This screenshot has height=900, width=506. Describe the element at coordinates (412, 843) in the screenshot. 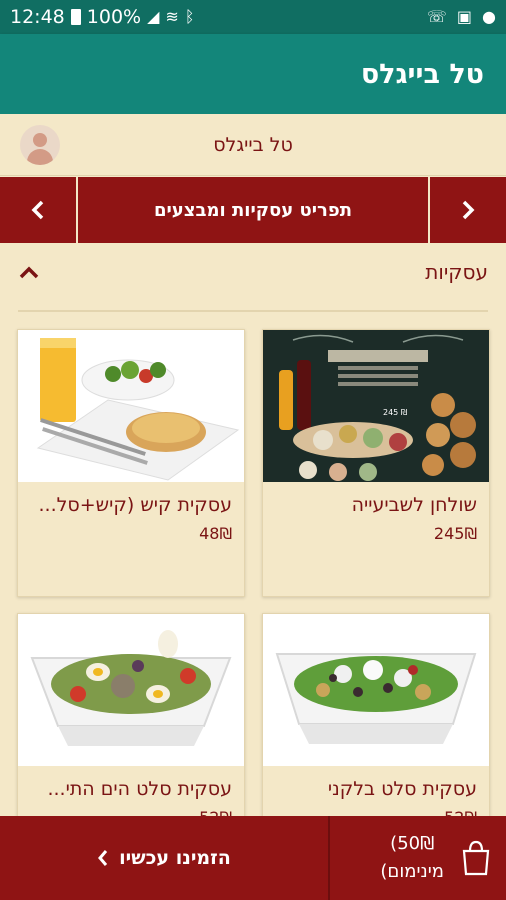

I see `cart-amount: 50₪)` at that location.